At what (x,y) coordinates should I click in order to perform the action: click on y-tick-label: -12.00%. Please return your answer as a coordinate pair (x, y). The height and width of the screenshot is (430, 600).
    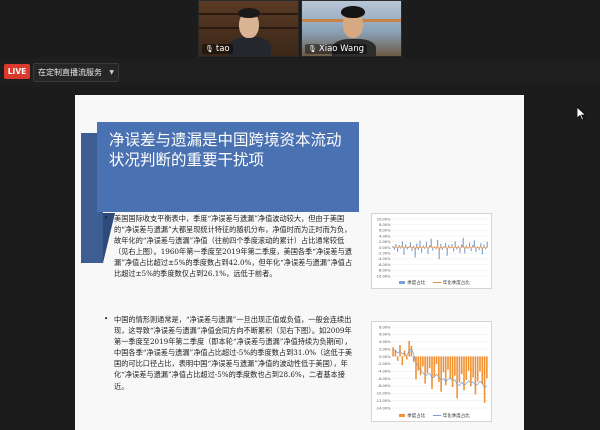
    Looking at the image, I should click on (384, 401).